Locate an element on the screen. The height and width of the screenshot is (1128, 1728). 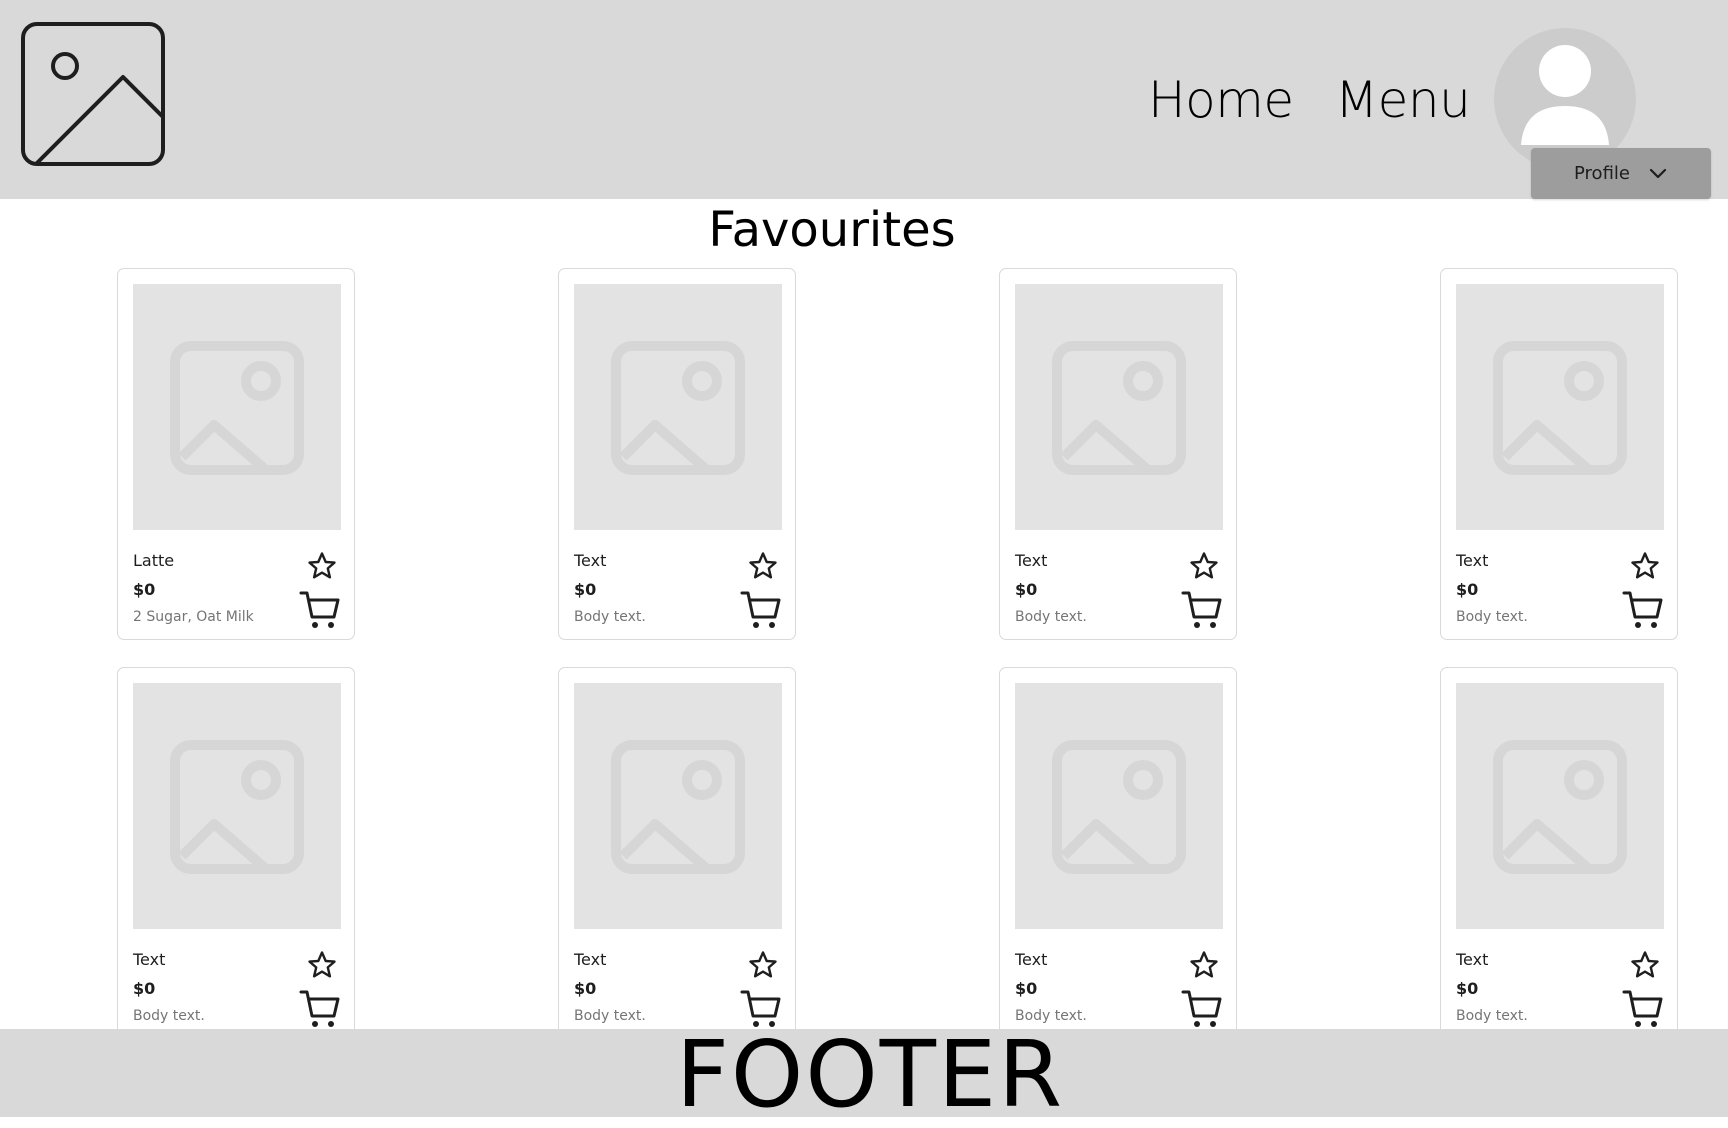
chevron-down-icon is located at coordinates (1658, 173).